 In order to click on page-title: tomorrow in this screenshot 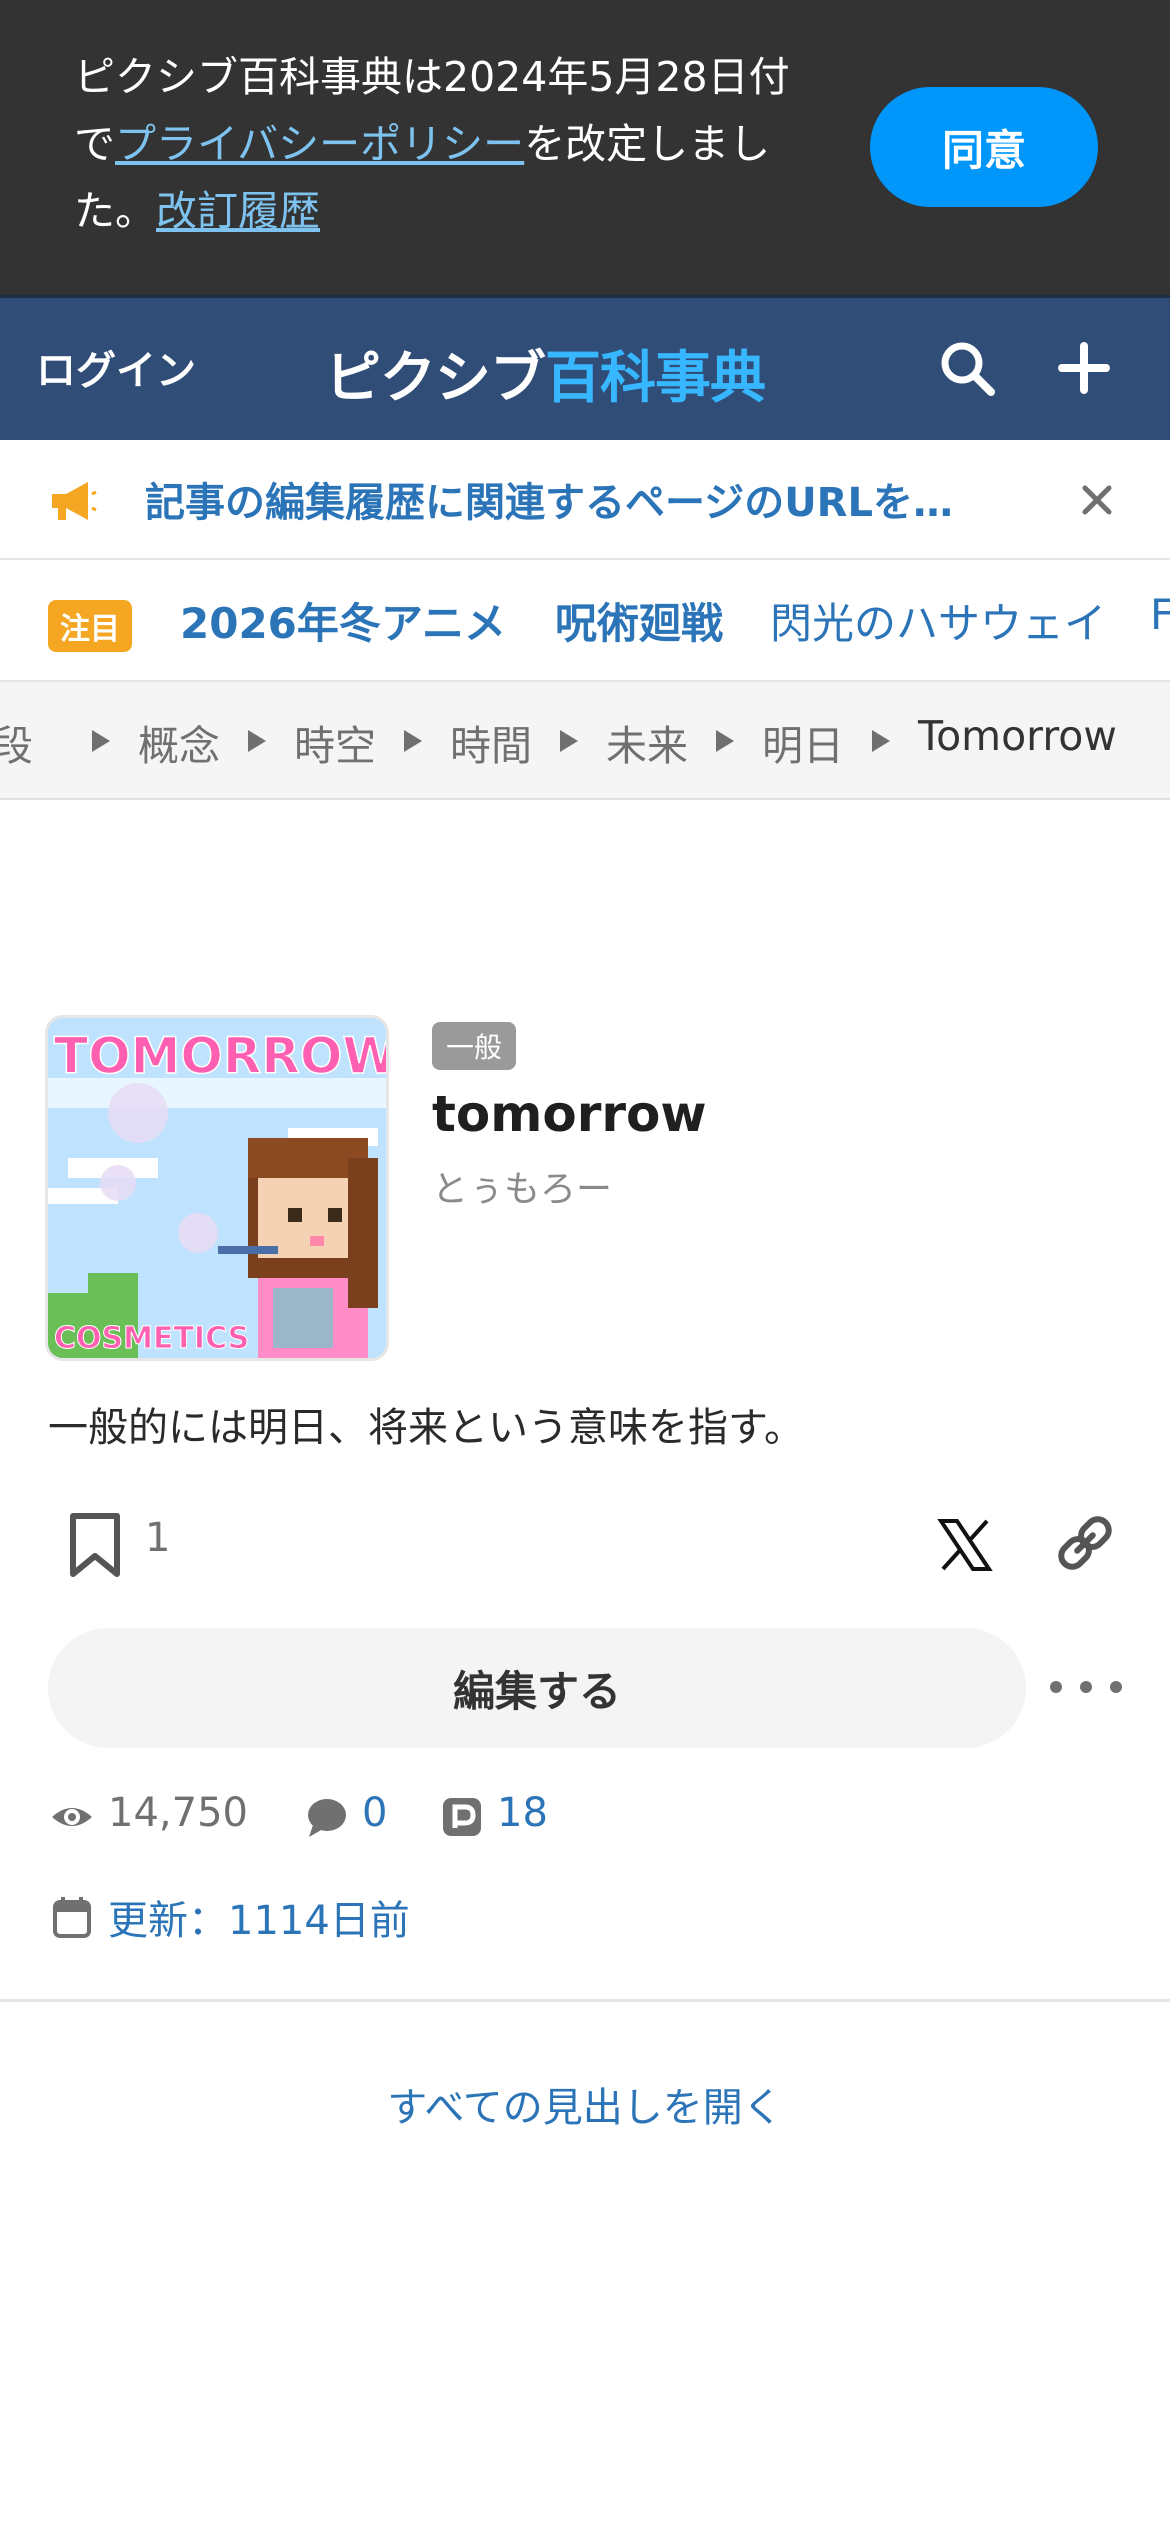, I will do `click(569, 1114)`.